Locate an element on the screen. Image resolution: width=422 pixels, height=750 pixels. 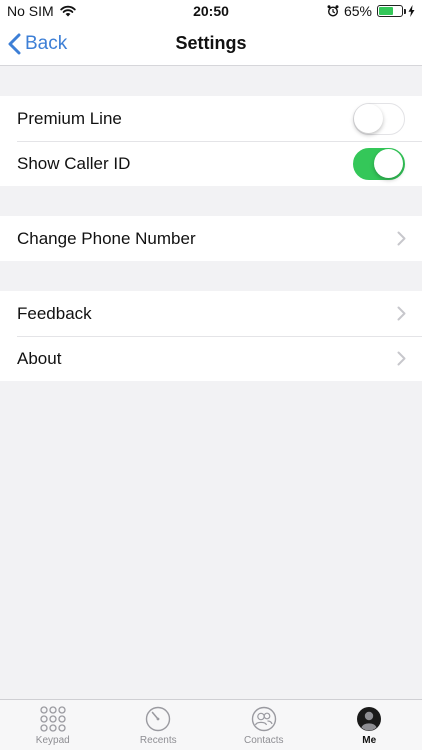
tab-me: Me is located at coordinates (369, 725).